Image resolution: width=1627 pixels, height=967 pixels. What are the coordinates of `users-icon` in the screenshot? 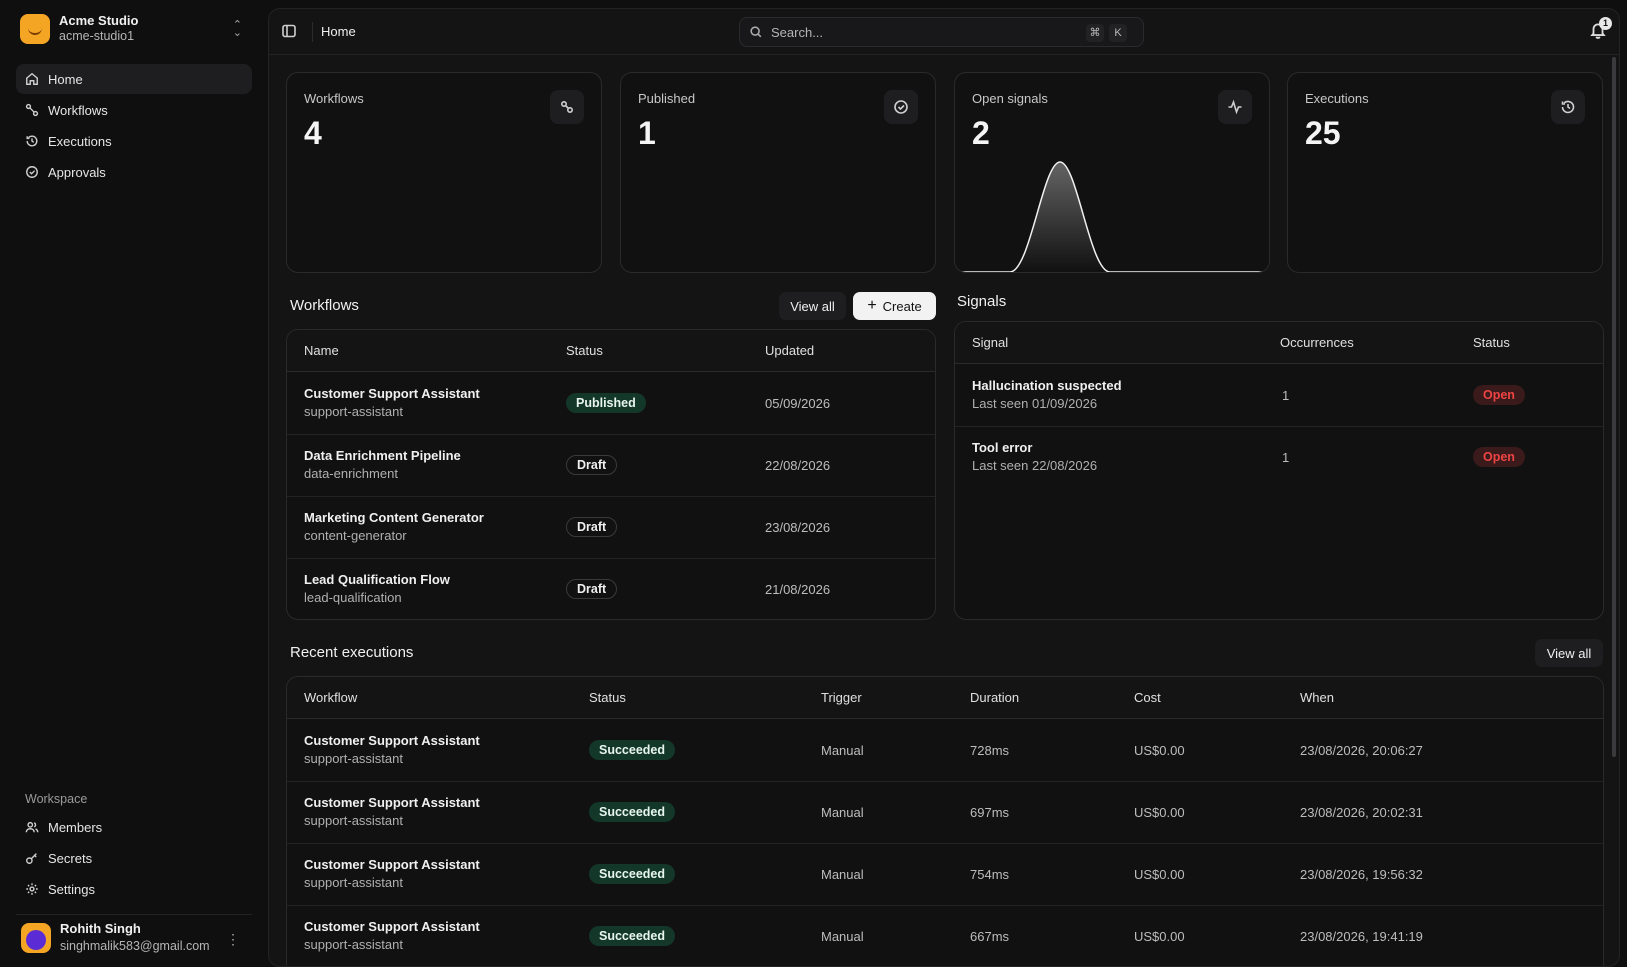 It's located at (32, 827).